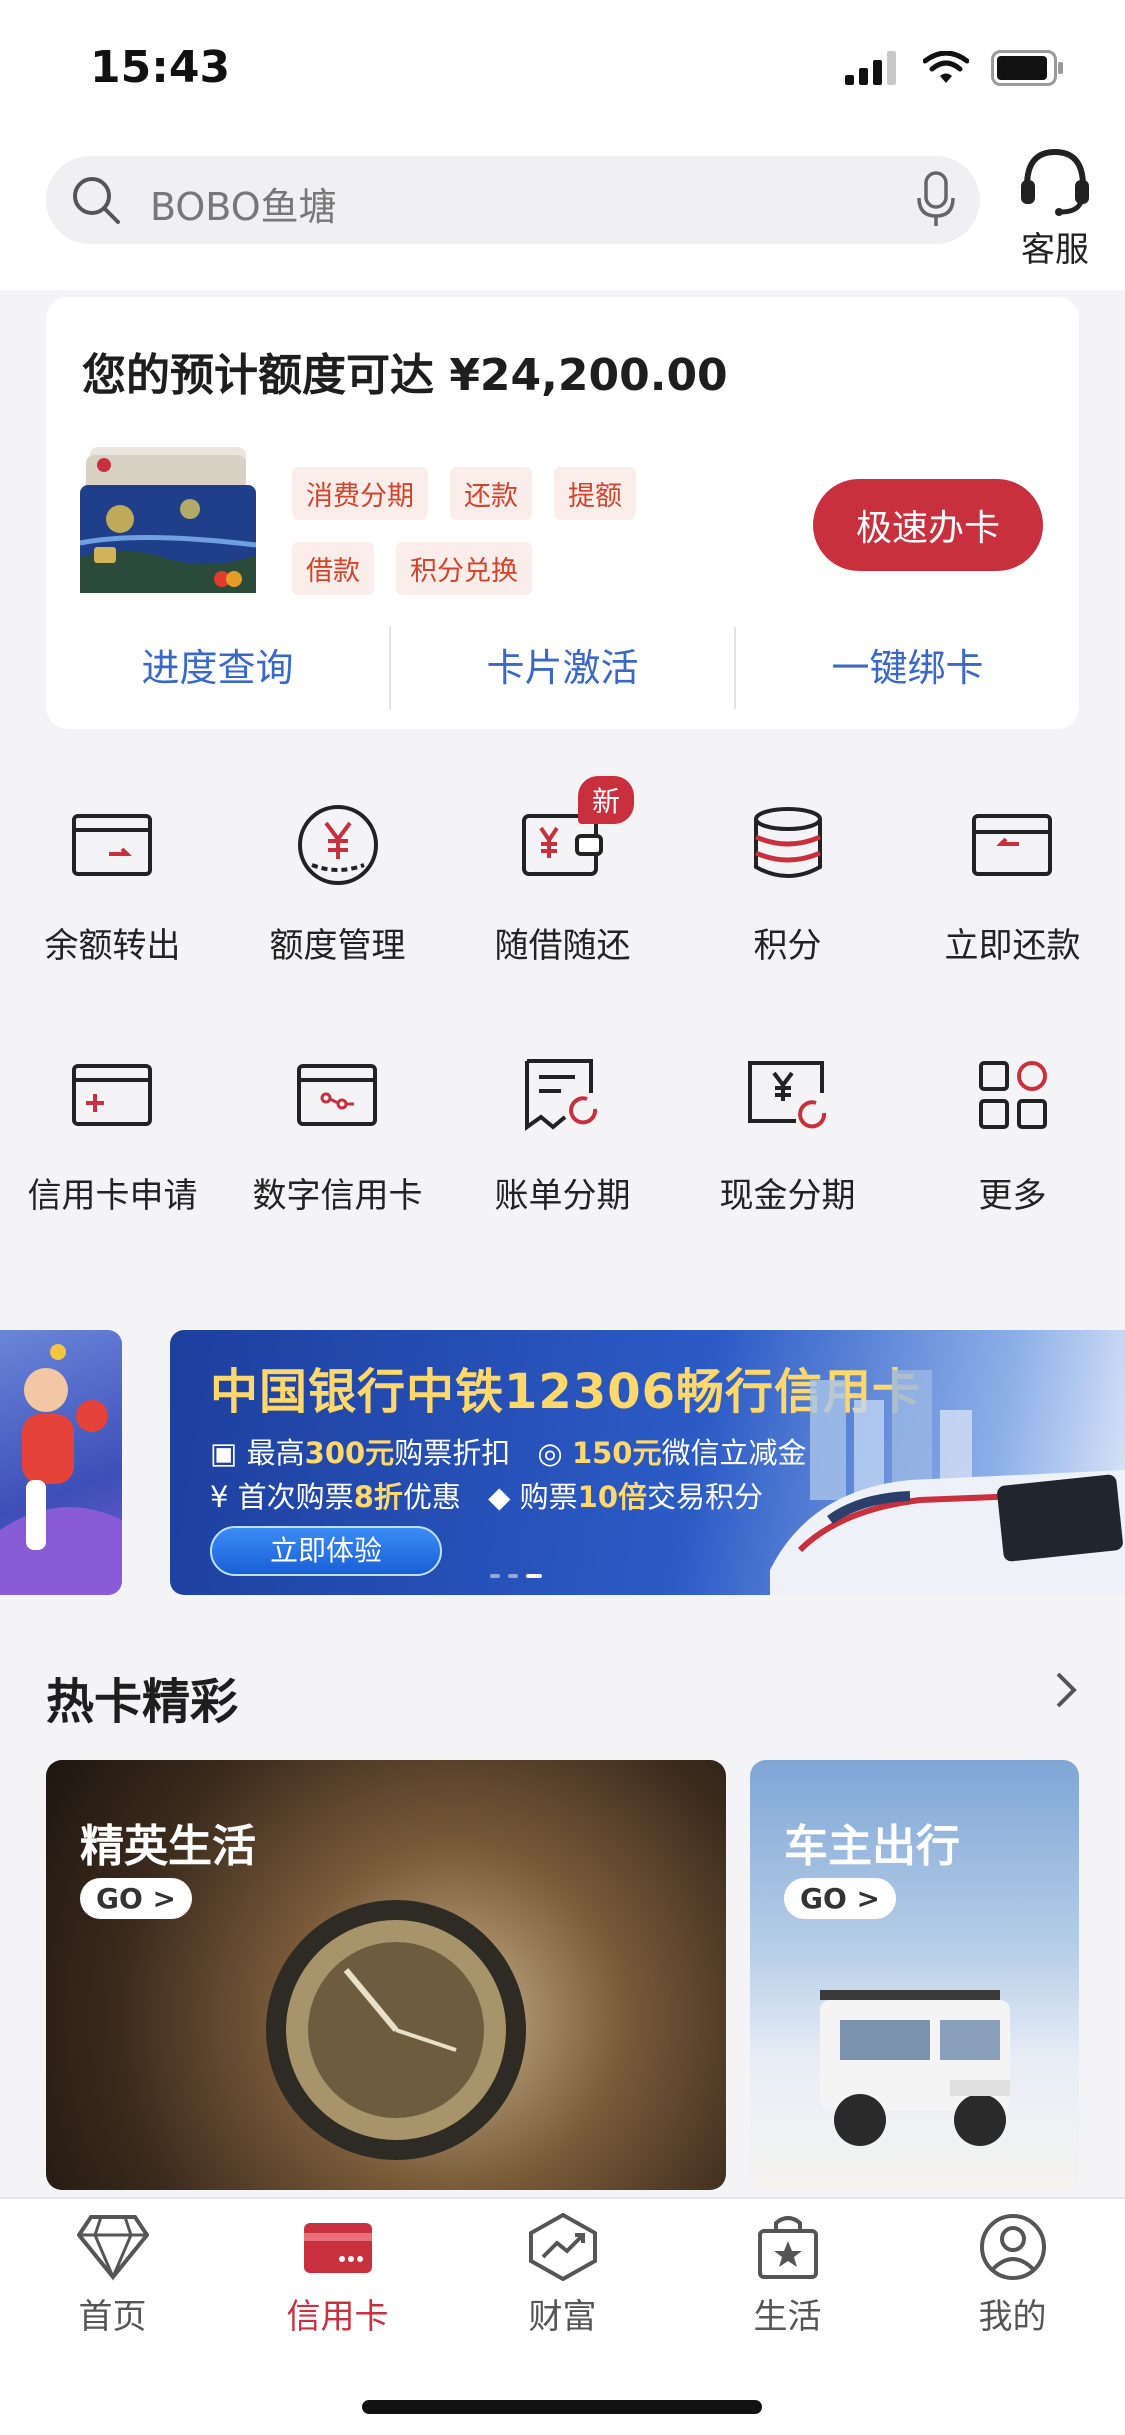 The width and height of the screenshot is (1125, 2435). I want to click on grid-label: 数字信用卡, so click(337, 1196).